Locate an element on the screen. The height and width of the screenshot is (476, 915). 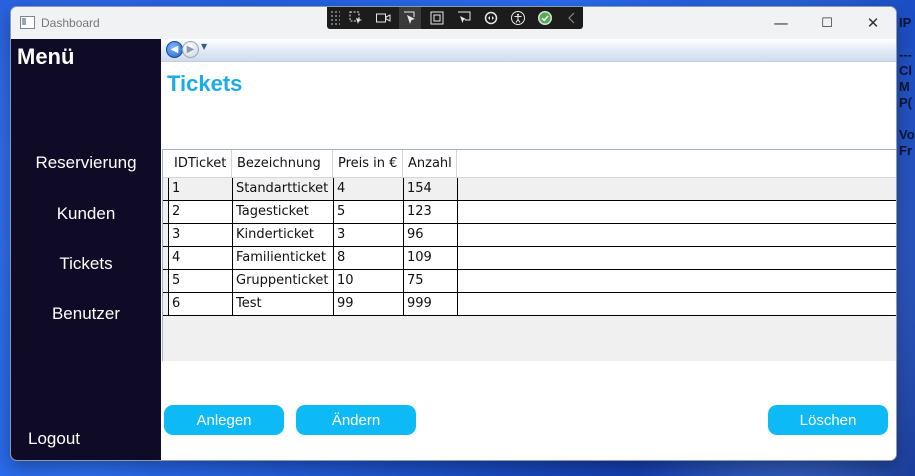
column-header-anzahl: Anzahl is located at coordinates (430, 163).